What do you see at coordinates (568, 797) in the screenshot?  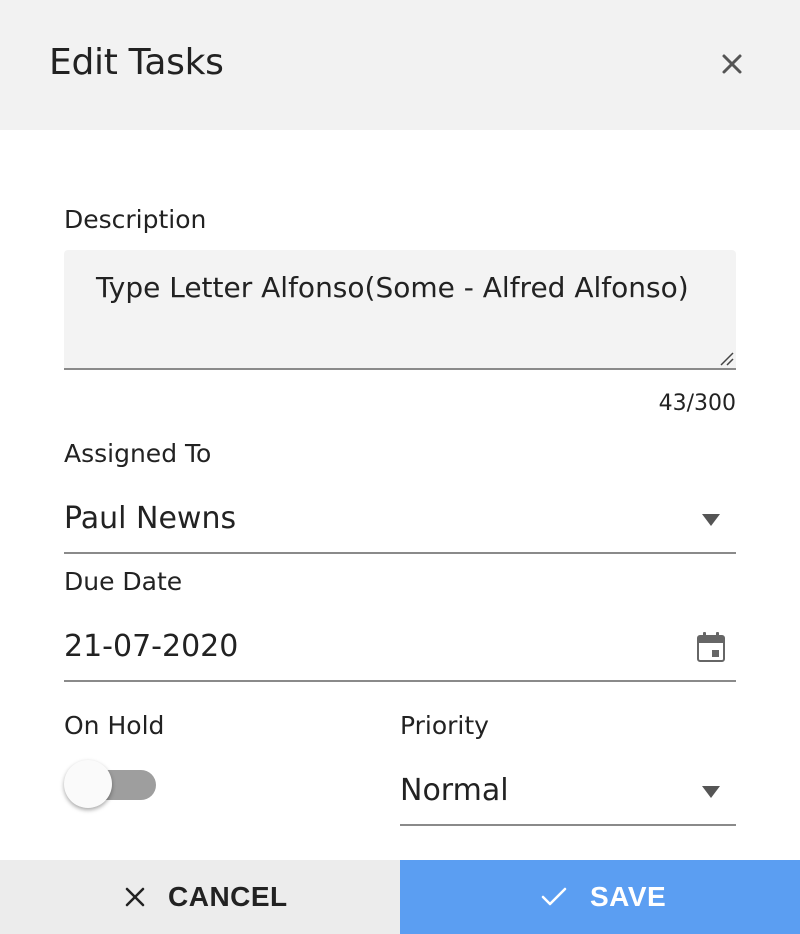 I see `priority-select: Normal` at bounding box center [568, 797].